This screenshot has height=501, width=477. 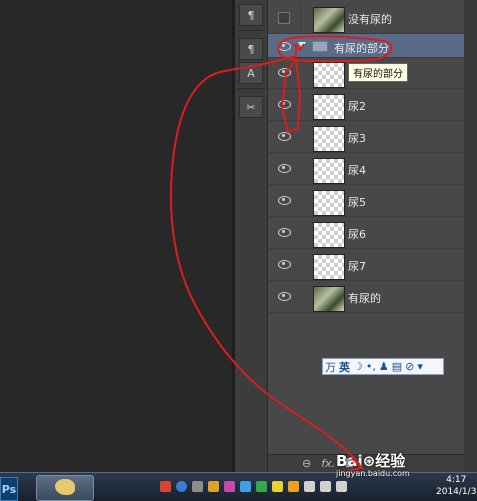 I want to click on tools-icon: ✂, so click(x=251, y=107).